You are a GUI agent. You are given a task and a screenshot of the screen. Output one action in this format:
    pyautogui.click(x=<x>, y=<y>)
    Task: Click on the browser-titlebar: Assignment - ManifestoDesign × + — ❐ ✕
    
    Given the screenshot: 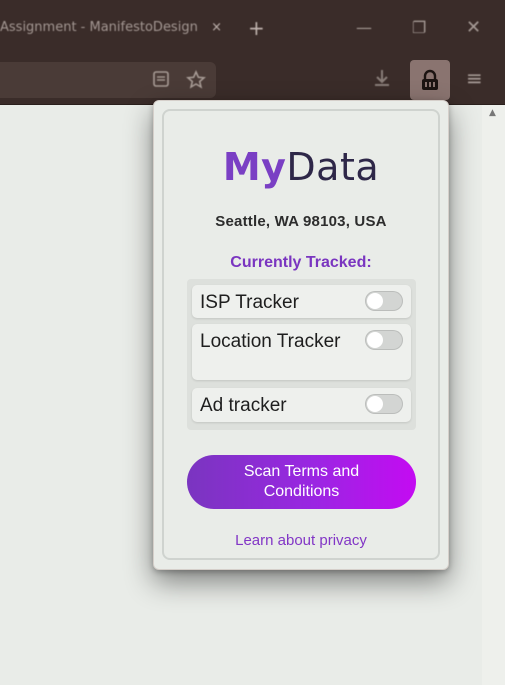 What is the action you would take?
    pyautogui.click(x=252, y=28)
    